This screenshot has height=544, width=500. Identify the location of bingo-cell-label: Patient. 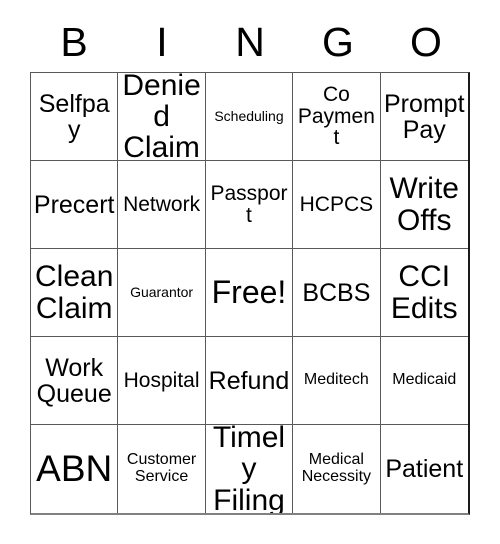
(424, 469).